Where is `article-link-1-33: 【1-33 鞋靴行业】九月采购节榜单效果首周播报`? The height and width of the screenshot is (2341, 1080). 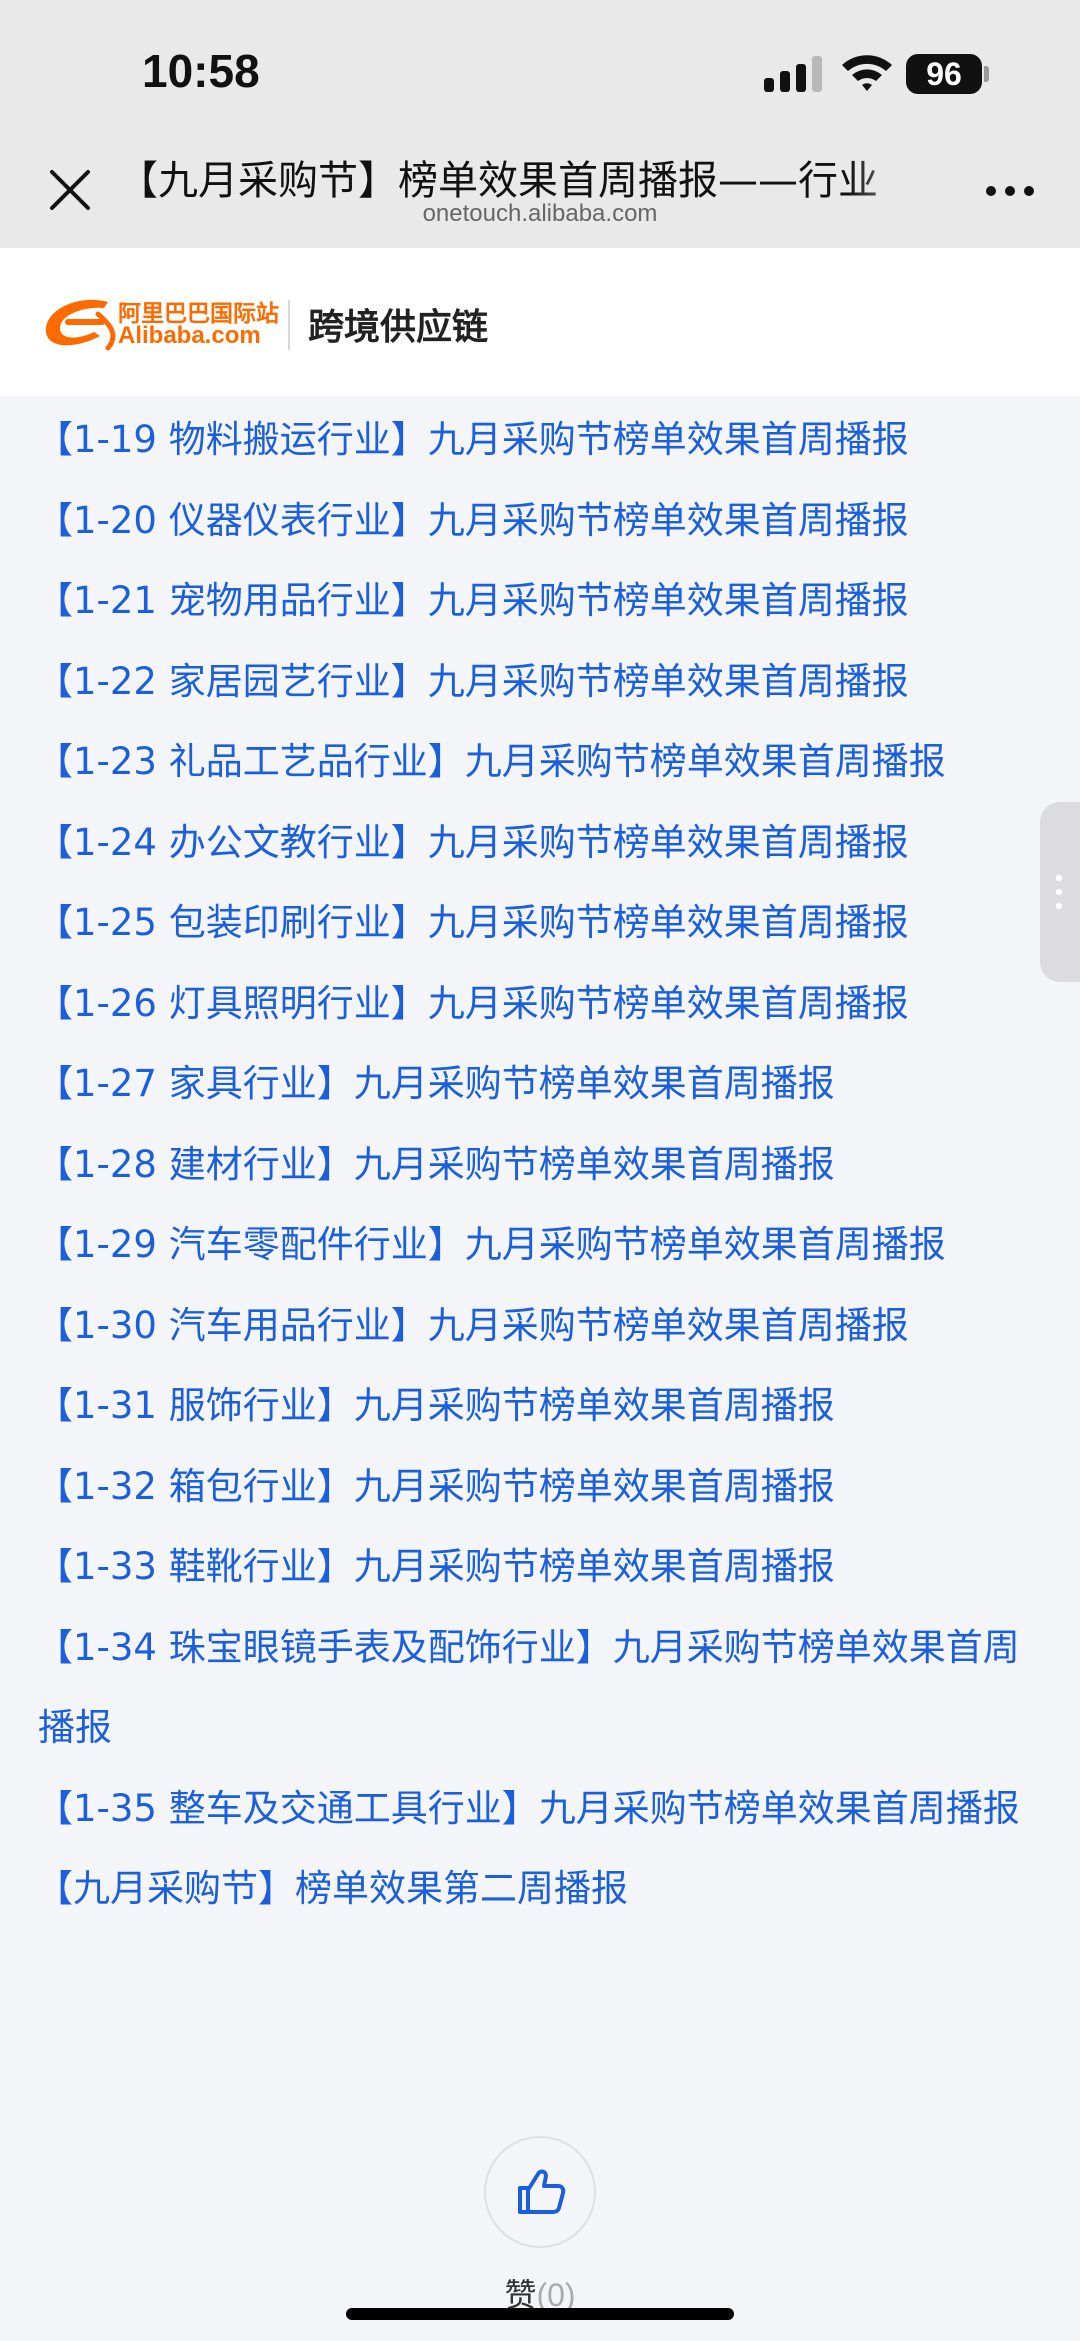
article-link-1-33: 【1-33 鞋靴行业】九月采购节榜单效果首周播报 is located at coordinates (537, 1567).